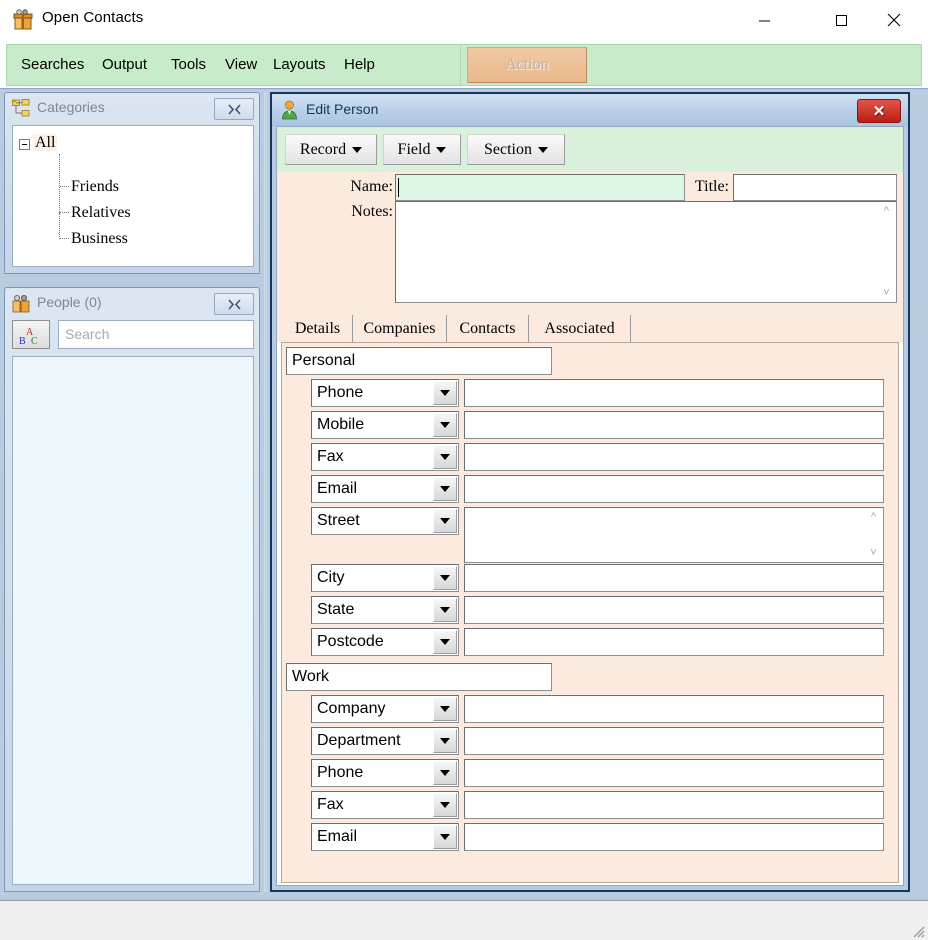 The width and height of the screenshot is (928, 940). What do you see at coordinates (385, 457) in the screenshot?
I see `field-type-combo-fax: Fax` at bounding box center [385, 457].